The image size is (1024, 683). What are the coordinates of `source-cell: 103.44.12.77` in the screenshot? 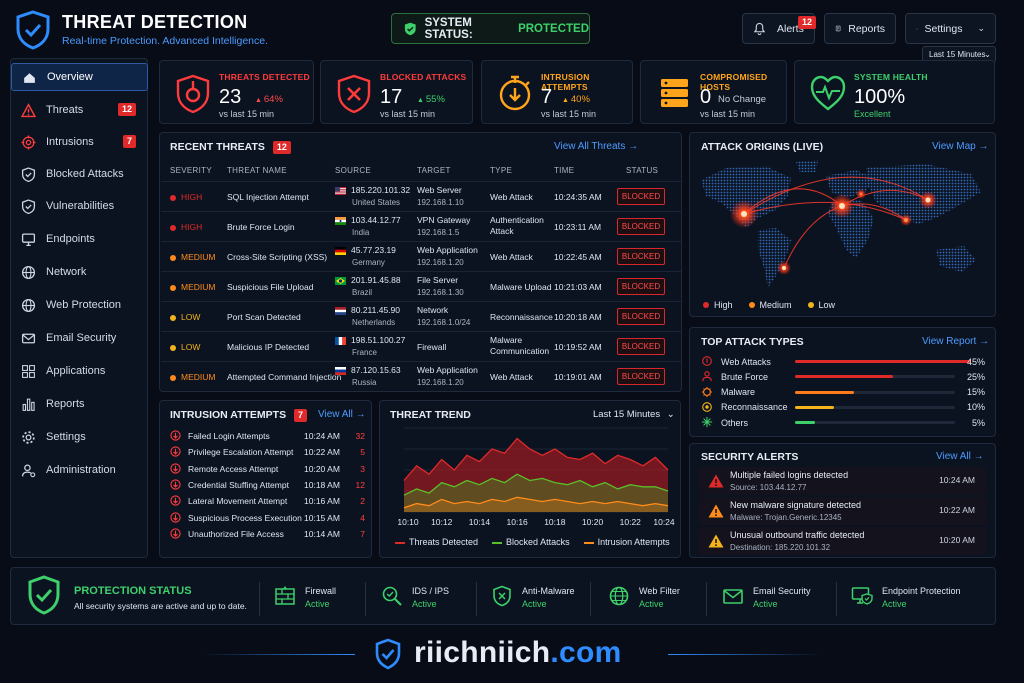 It's located at (368, 220).